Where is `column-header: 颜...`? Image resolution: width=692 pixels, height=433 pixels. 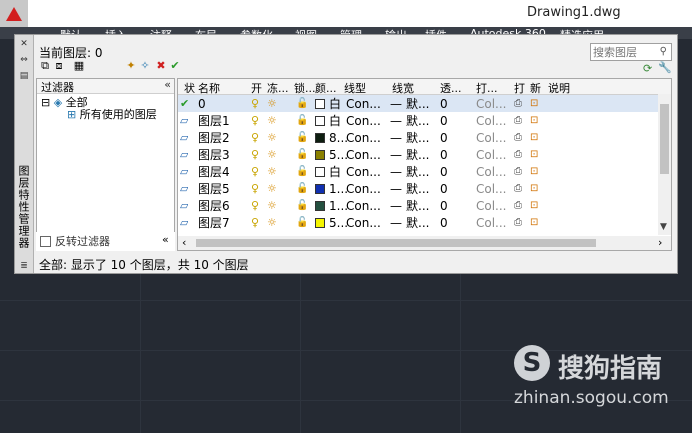 column-header: 颜... is located at coordinates (326, 88).